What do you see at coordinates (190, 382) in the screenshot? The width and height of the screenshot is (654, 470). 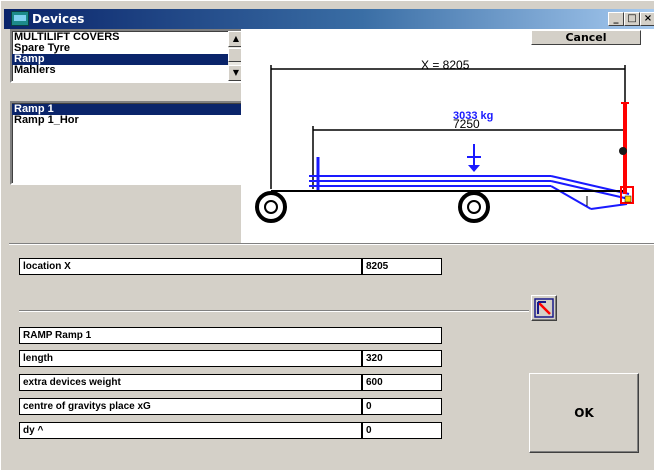 I see `weight-label: extra devices weight` at bounding box center [190, 382].